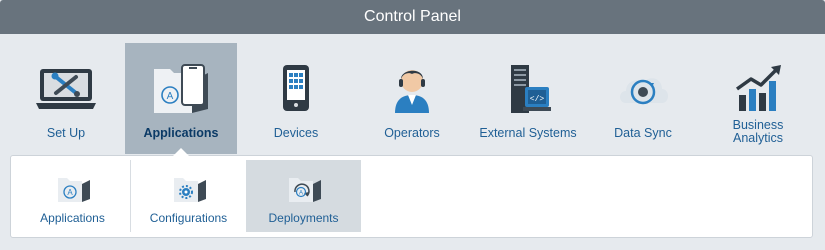 This screenshot has height=250, width=825. I want to click on nav-item-label: Data Sync, so click(643, 133).